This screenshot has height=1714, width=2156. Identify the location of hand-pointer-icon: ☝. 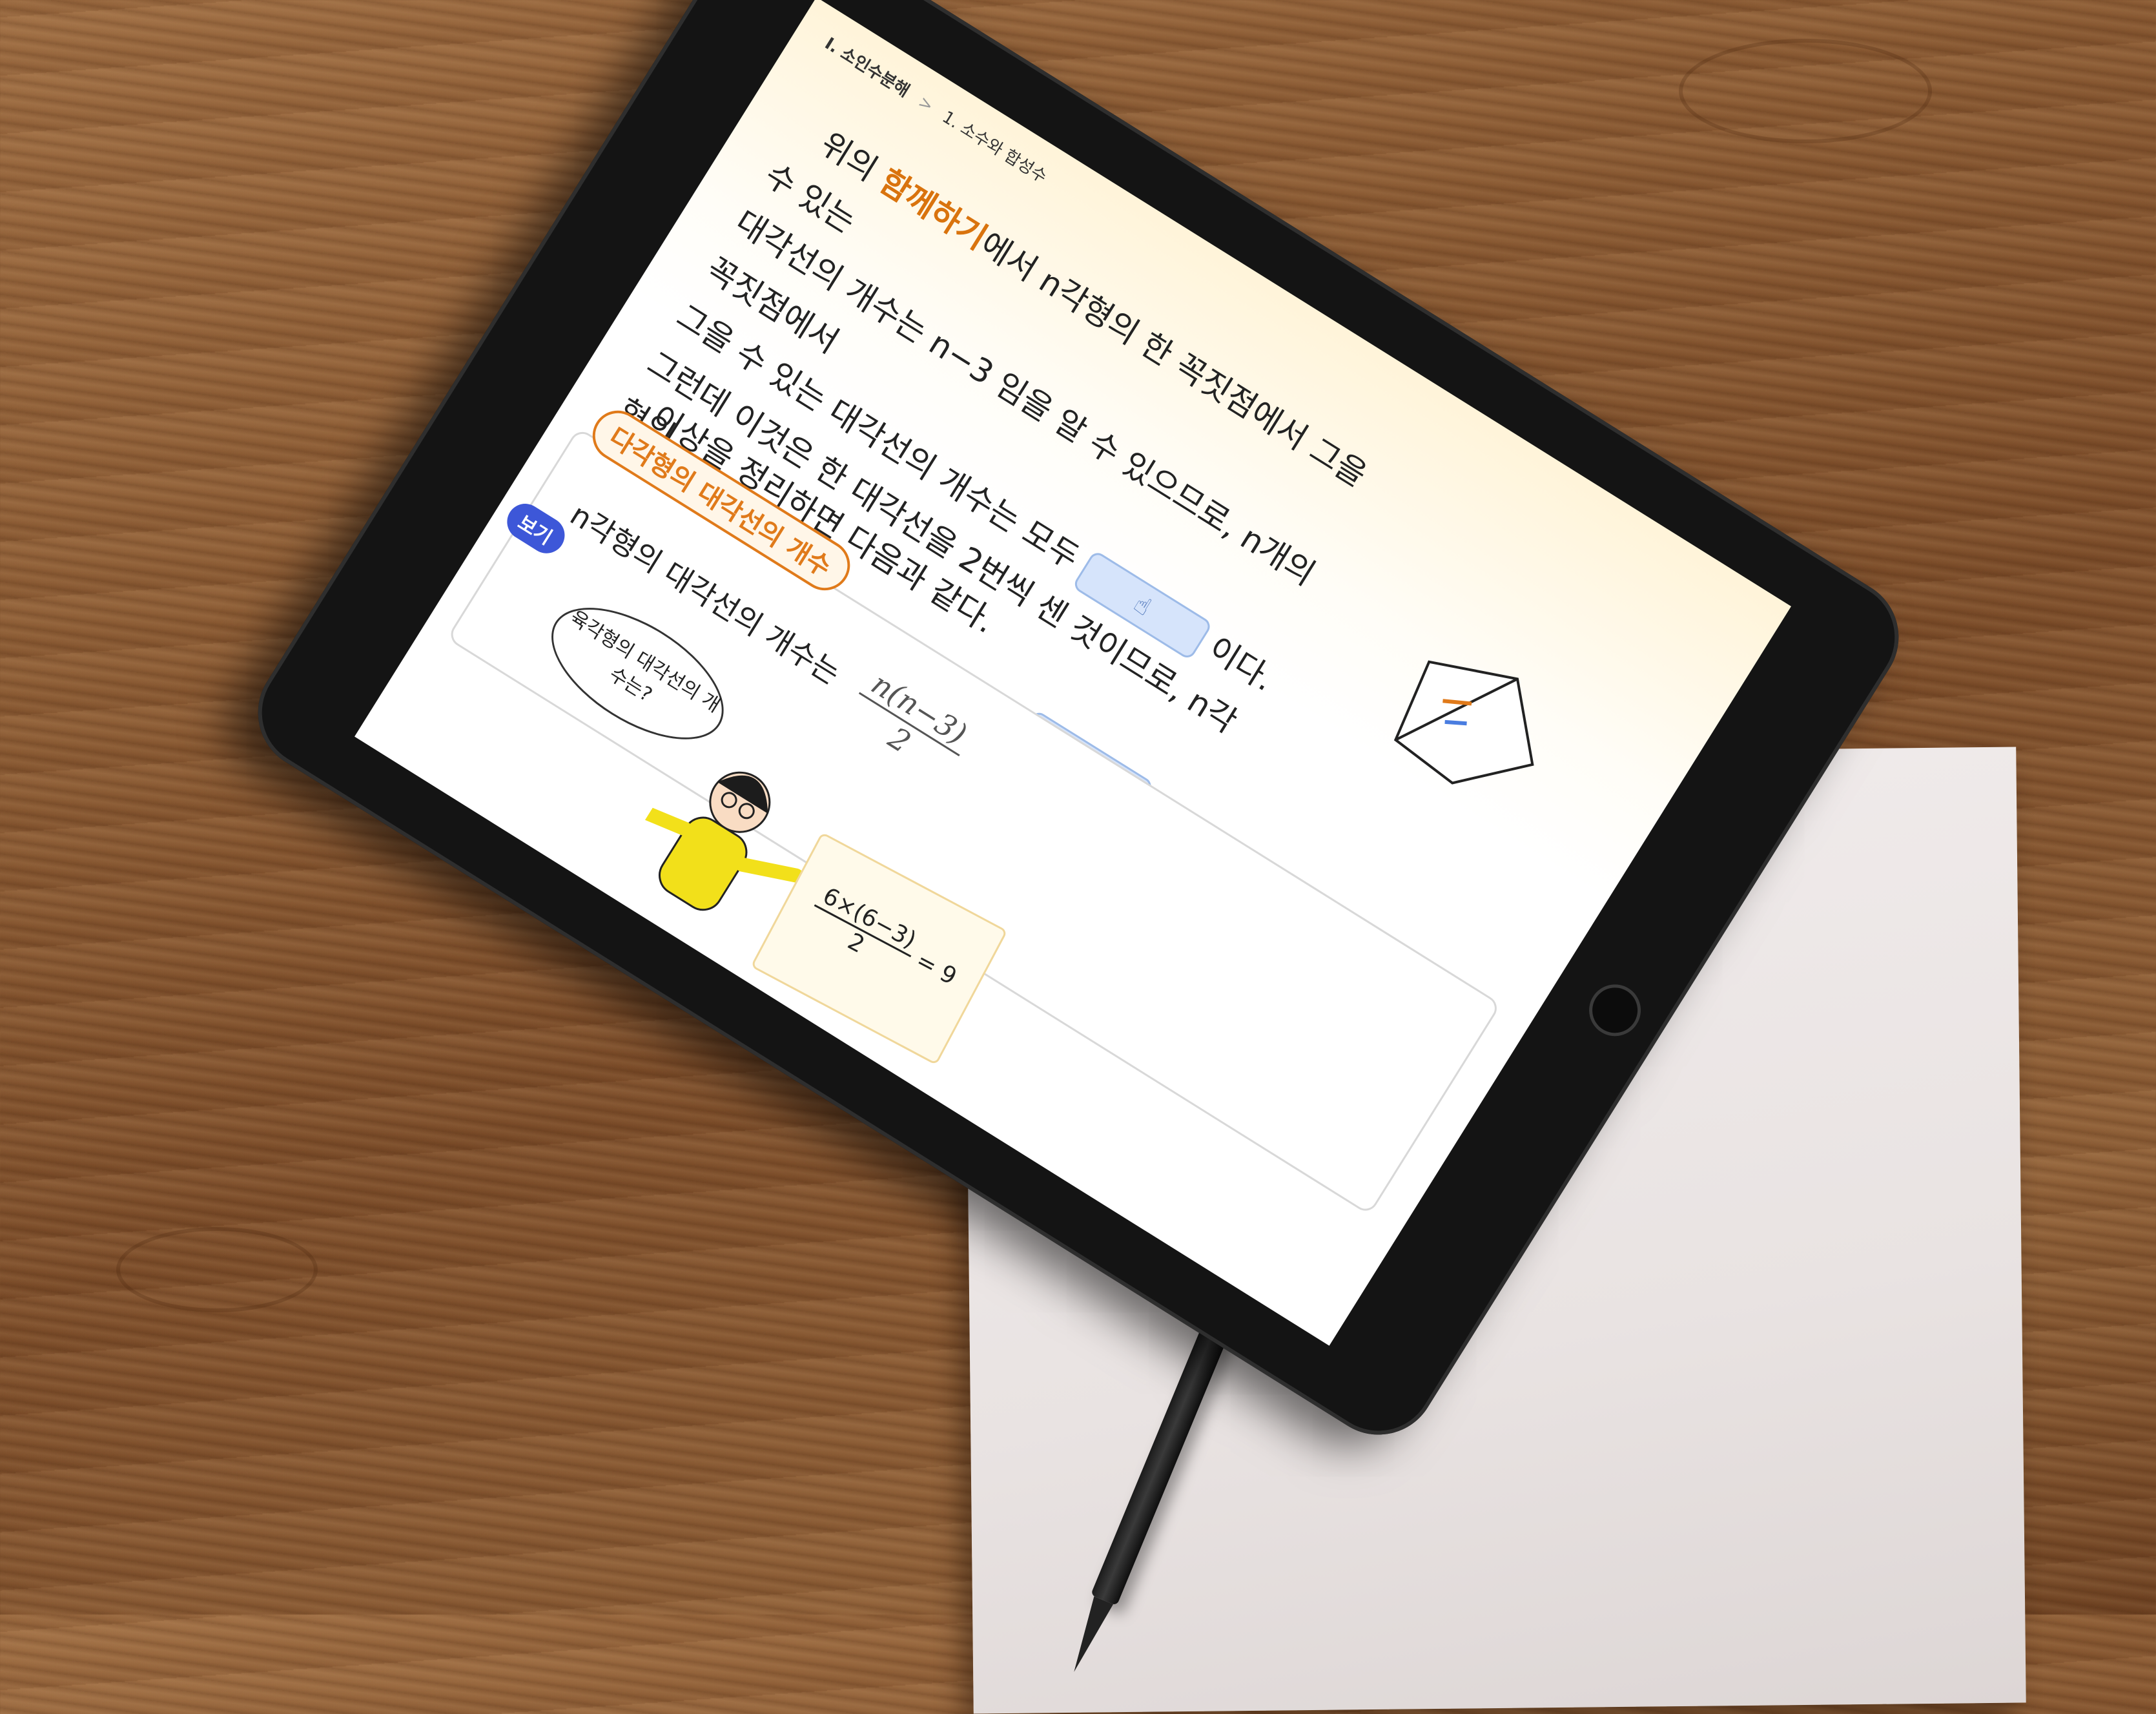
(1143, 605).